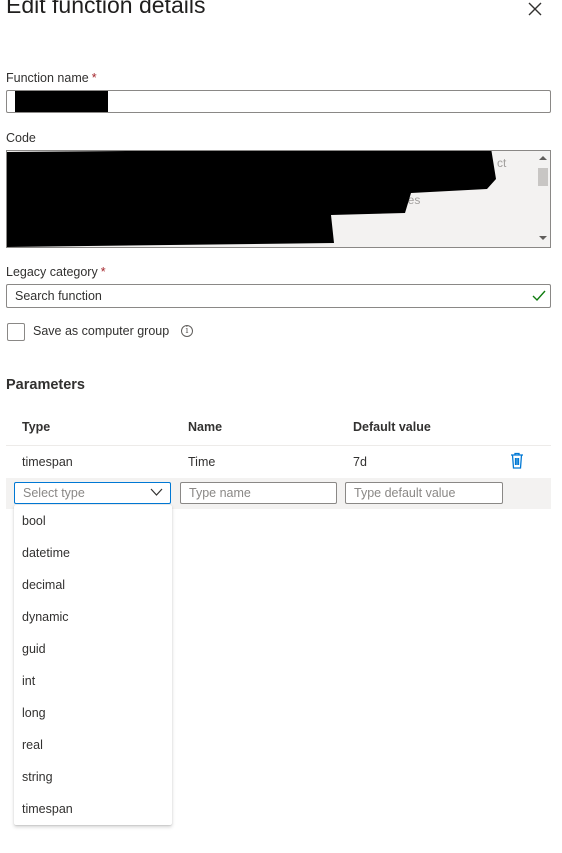 The height and width of the screenshot is (853, 562). Describe the element at coordinates (93, 809) in the screenshot. I see `dropdown-option-timespan: timespan` at that location.